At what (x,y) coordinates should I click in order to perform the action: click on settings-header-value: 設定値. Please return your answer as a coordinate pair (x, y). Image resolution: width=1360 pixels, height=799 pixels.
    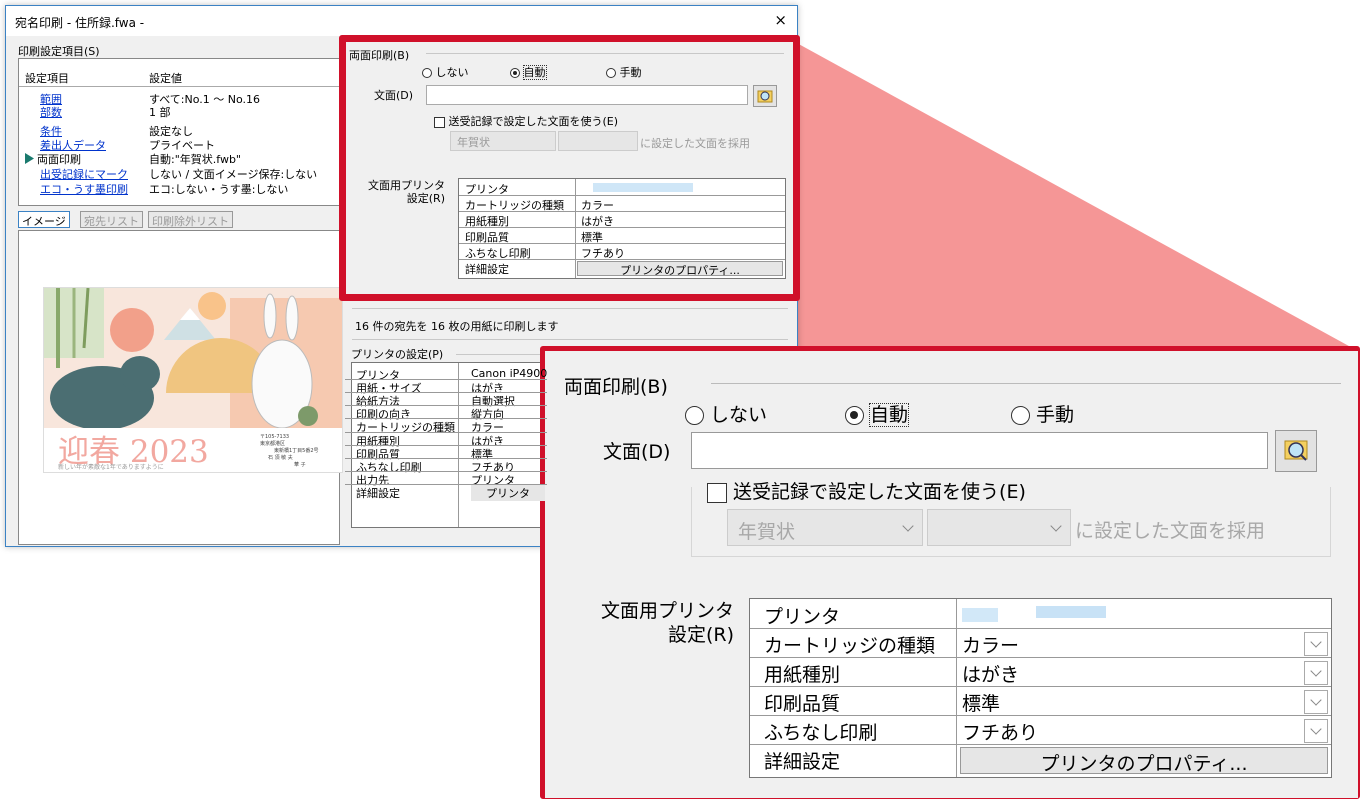
    Looking at the image, I should click on (165, 78).